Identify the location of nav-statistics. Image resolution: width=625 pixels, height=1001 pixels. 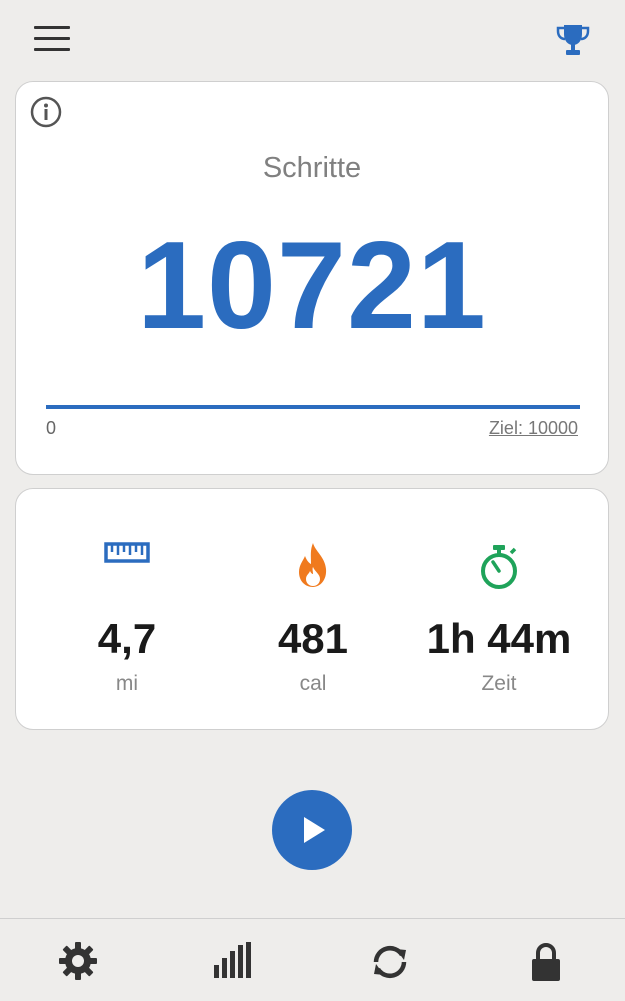
(234, 960).